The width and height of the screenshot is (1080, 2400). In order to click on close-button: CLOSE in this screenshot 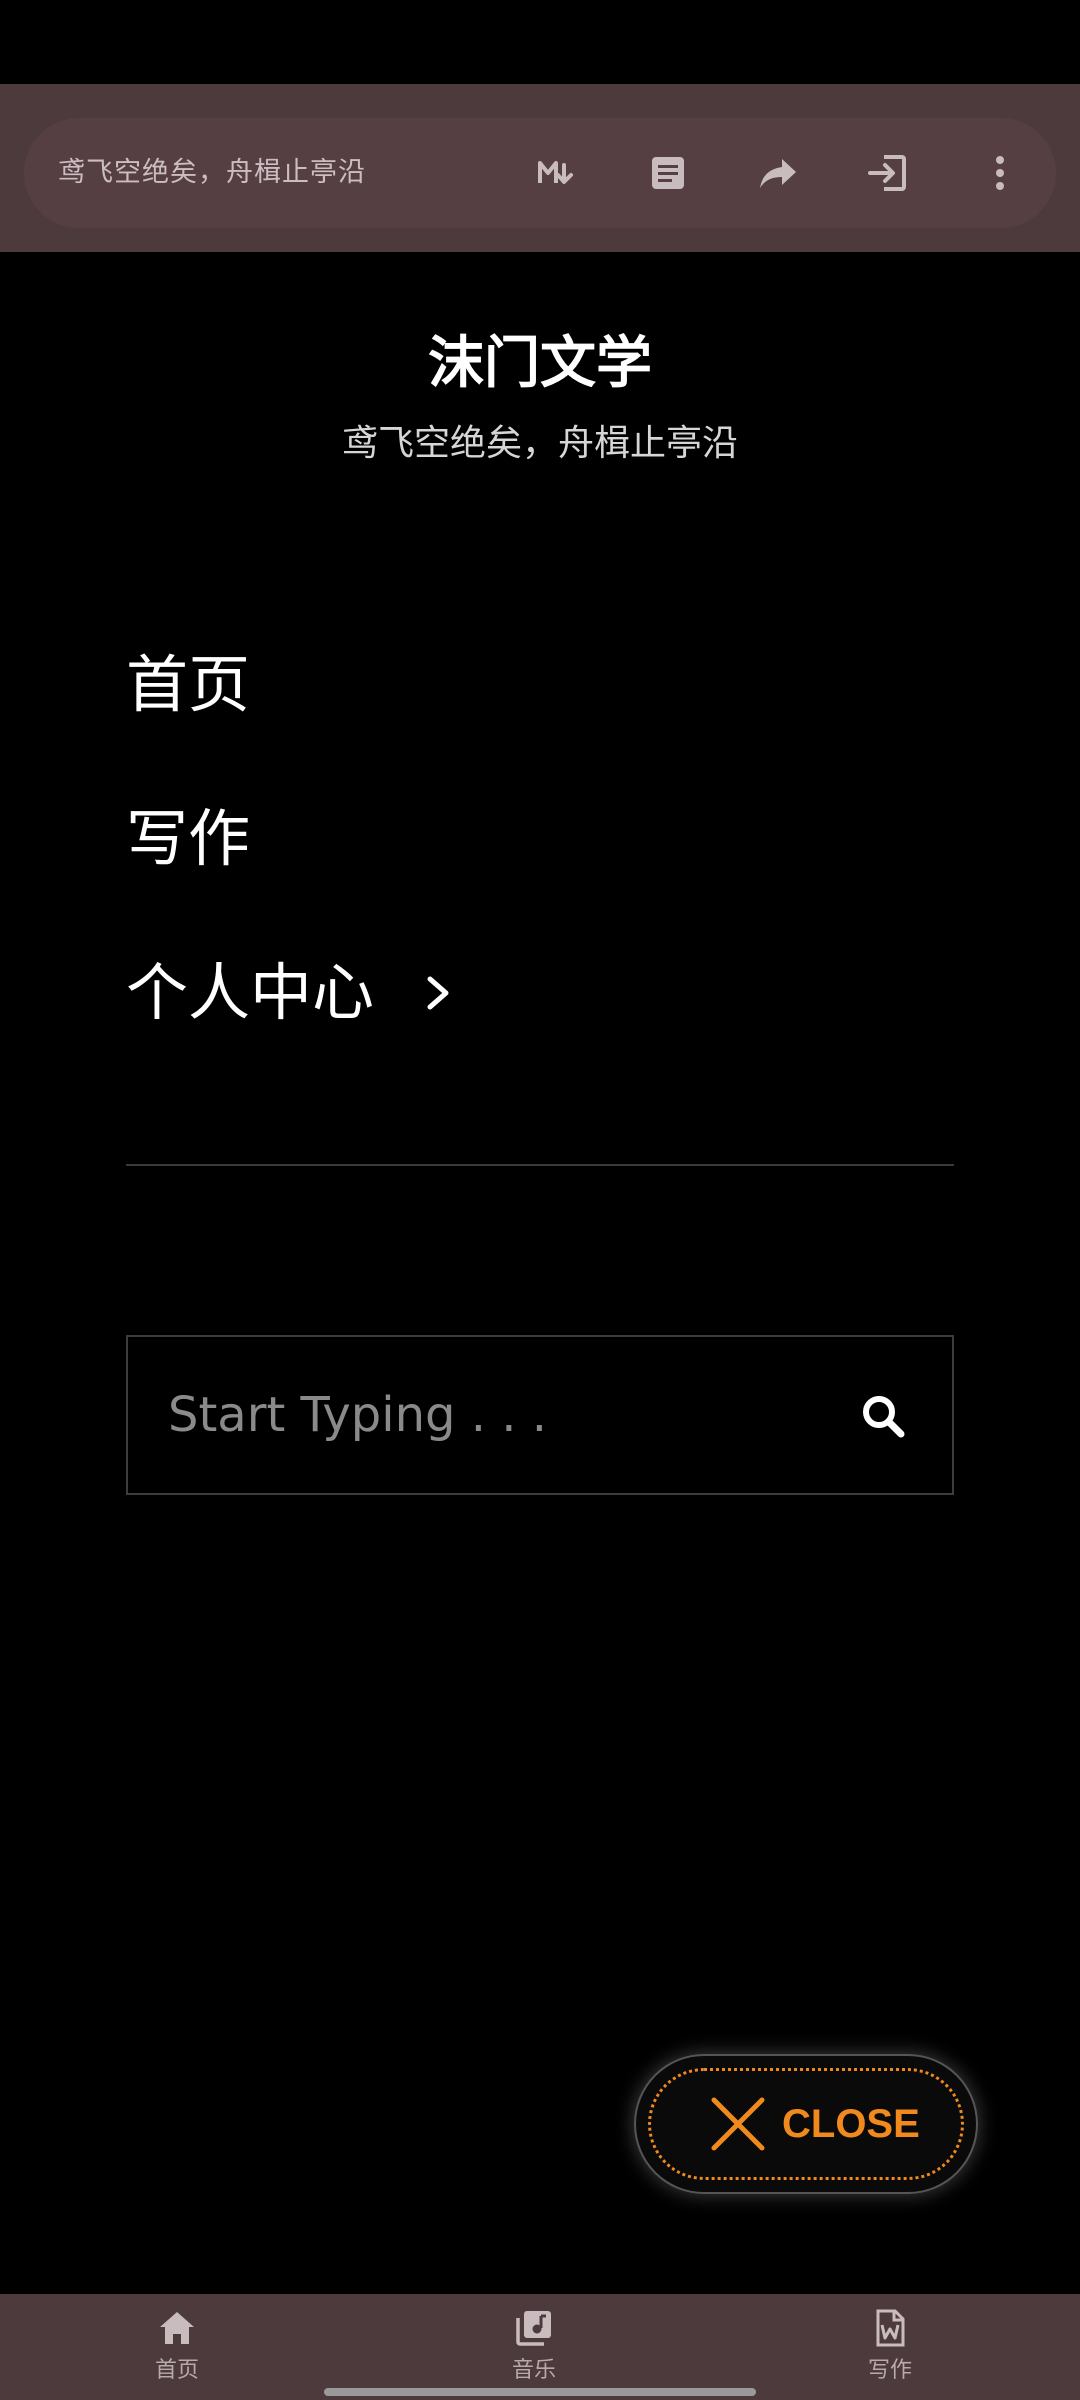, I will do `click(806, 2124)`.